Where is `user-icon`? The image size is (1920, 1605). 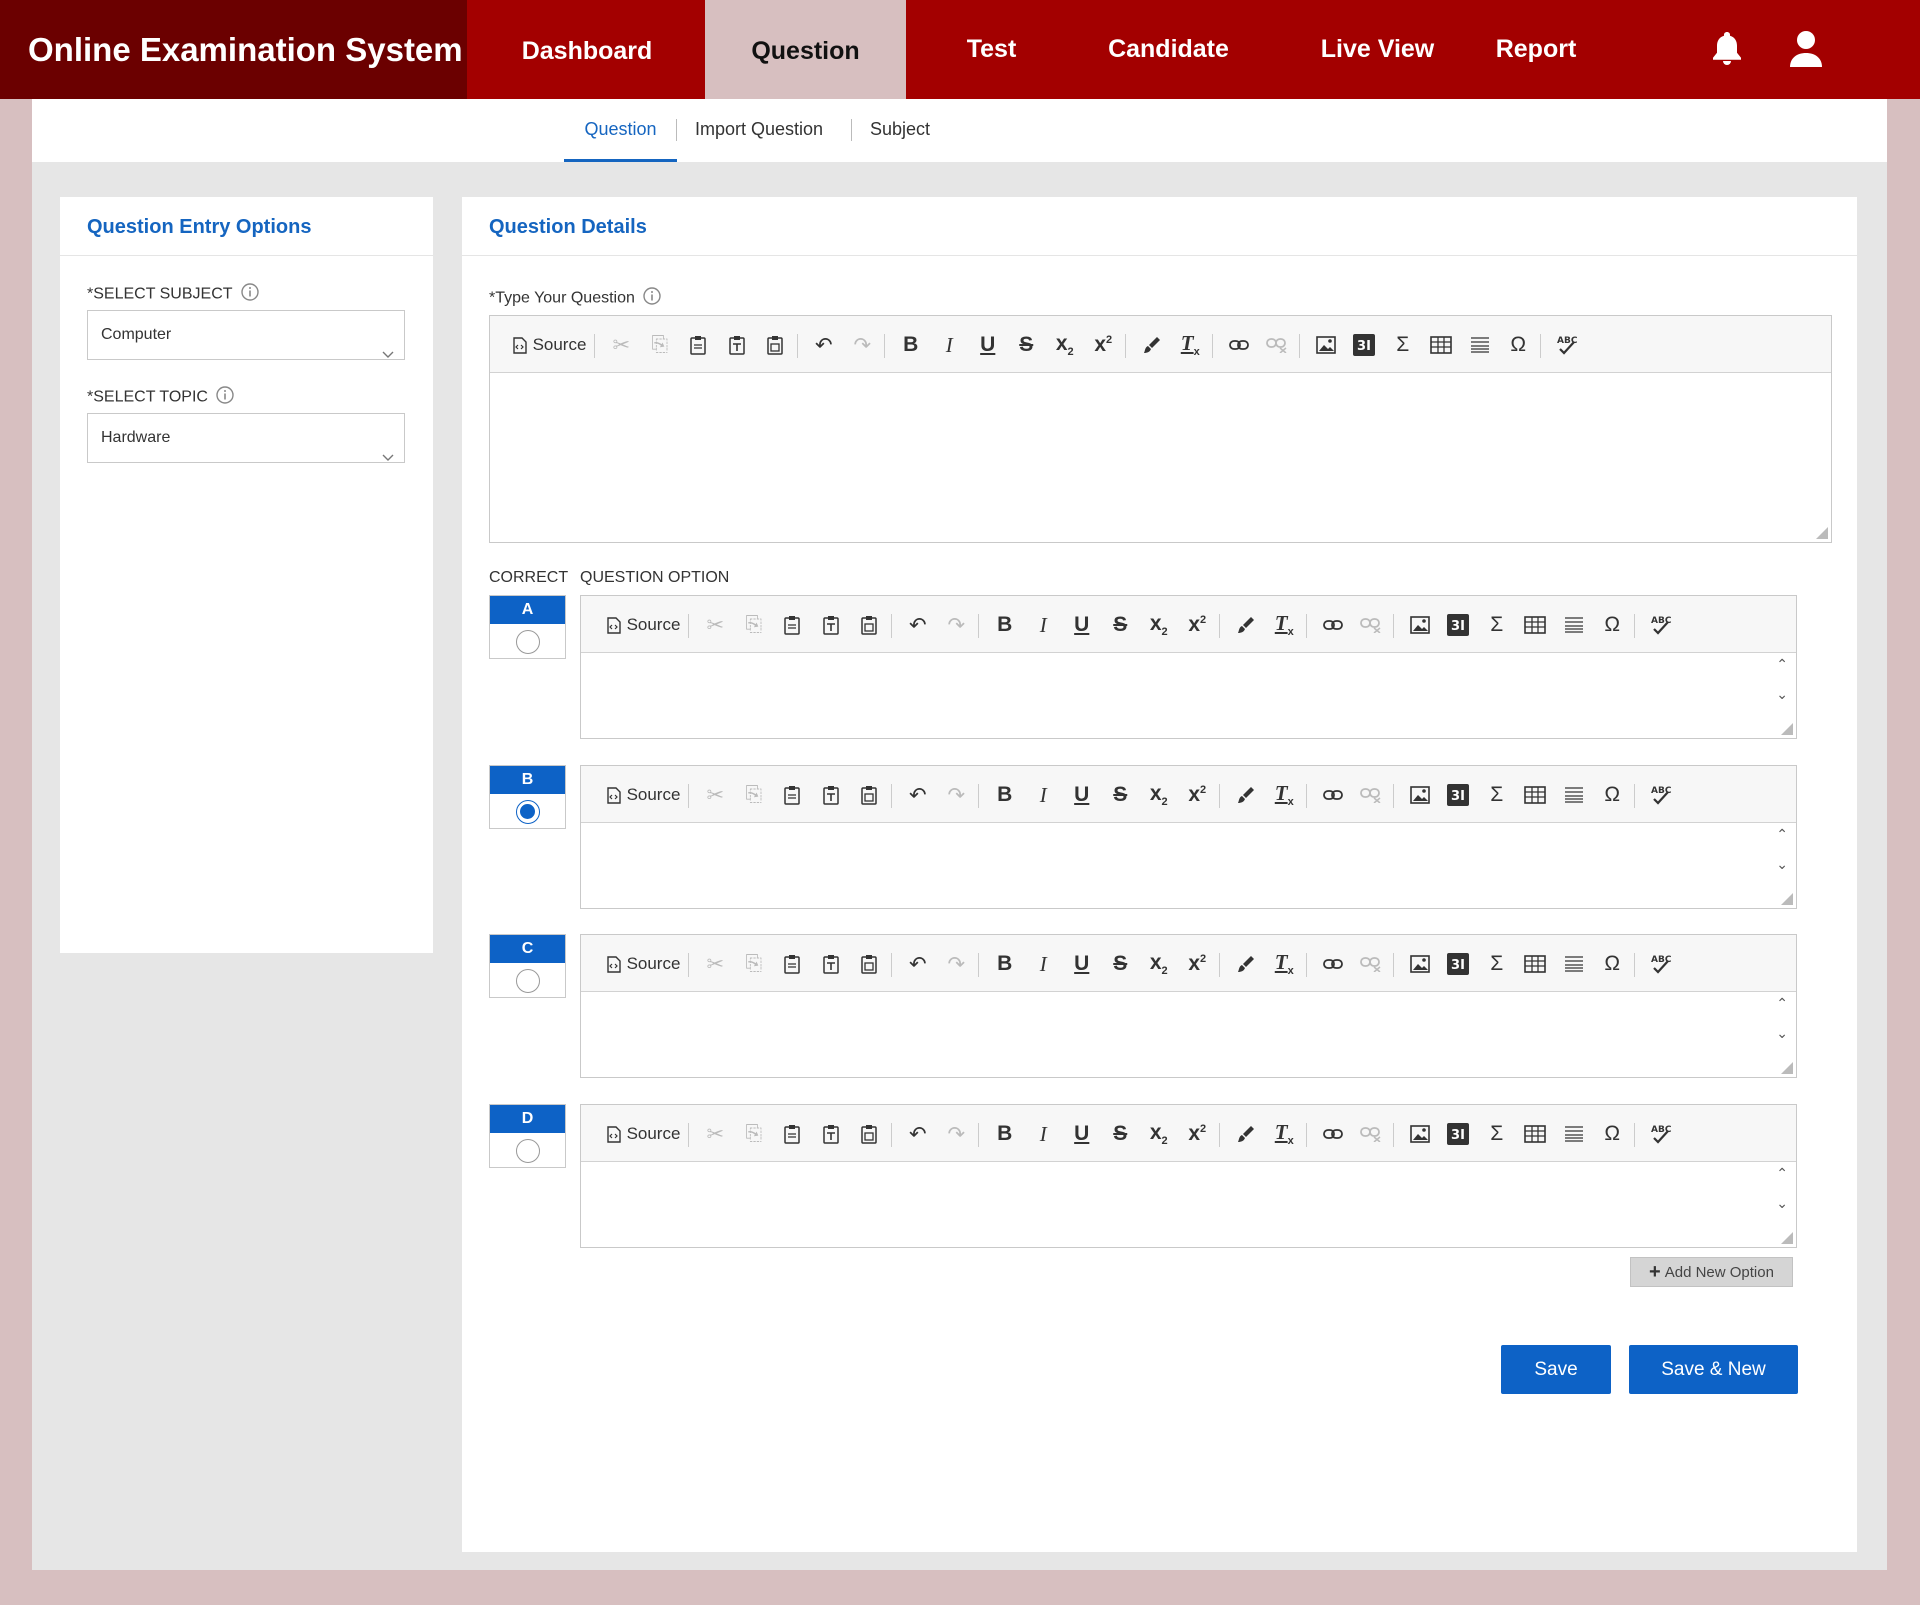
user-icon is located at coordinates (1806, 51).